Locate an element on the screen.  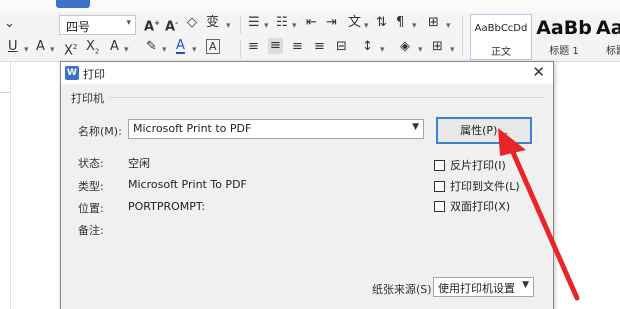
ribbon-tab-strip is located at coordinates (310, 6).